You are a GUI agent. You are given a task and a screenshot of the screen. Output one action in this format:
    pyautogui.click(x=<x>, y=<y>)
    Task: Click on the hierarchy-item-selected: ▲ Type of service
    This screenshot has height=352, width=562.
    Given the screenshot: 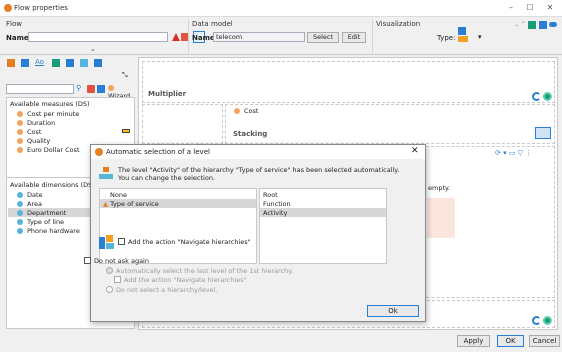 What is the action you would take?
    pyautogui.click(x=131, y=204)
    